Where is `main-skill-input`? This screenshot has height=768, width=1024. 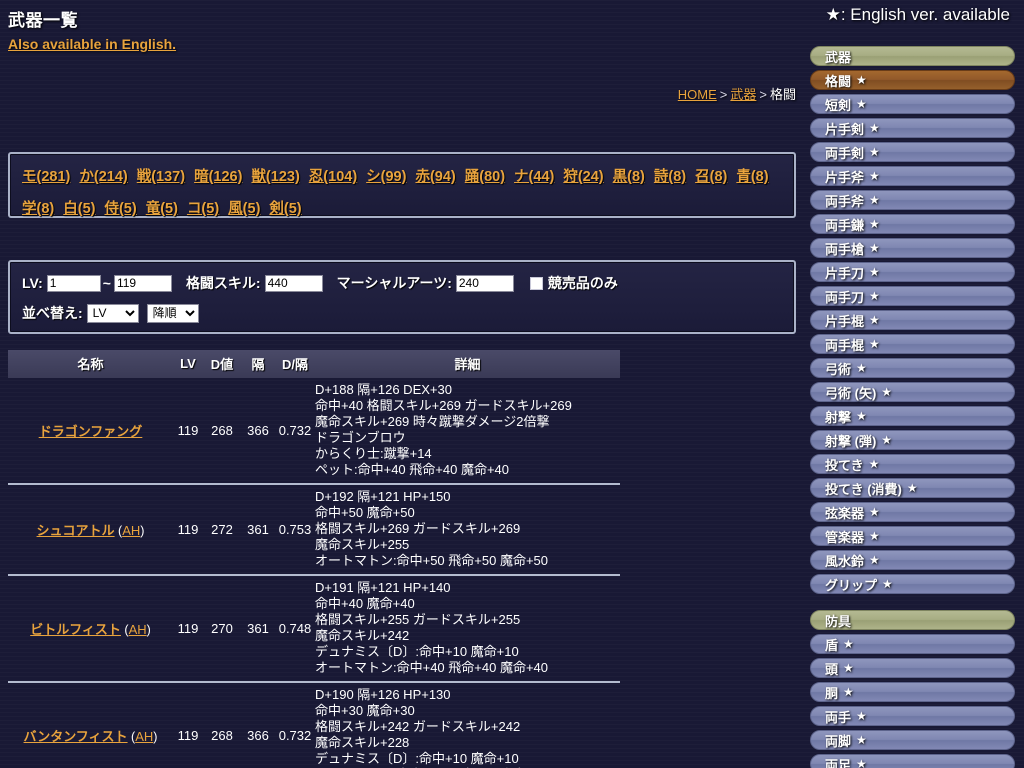
main-skill-input is located at coordinates (293, 283).